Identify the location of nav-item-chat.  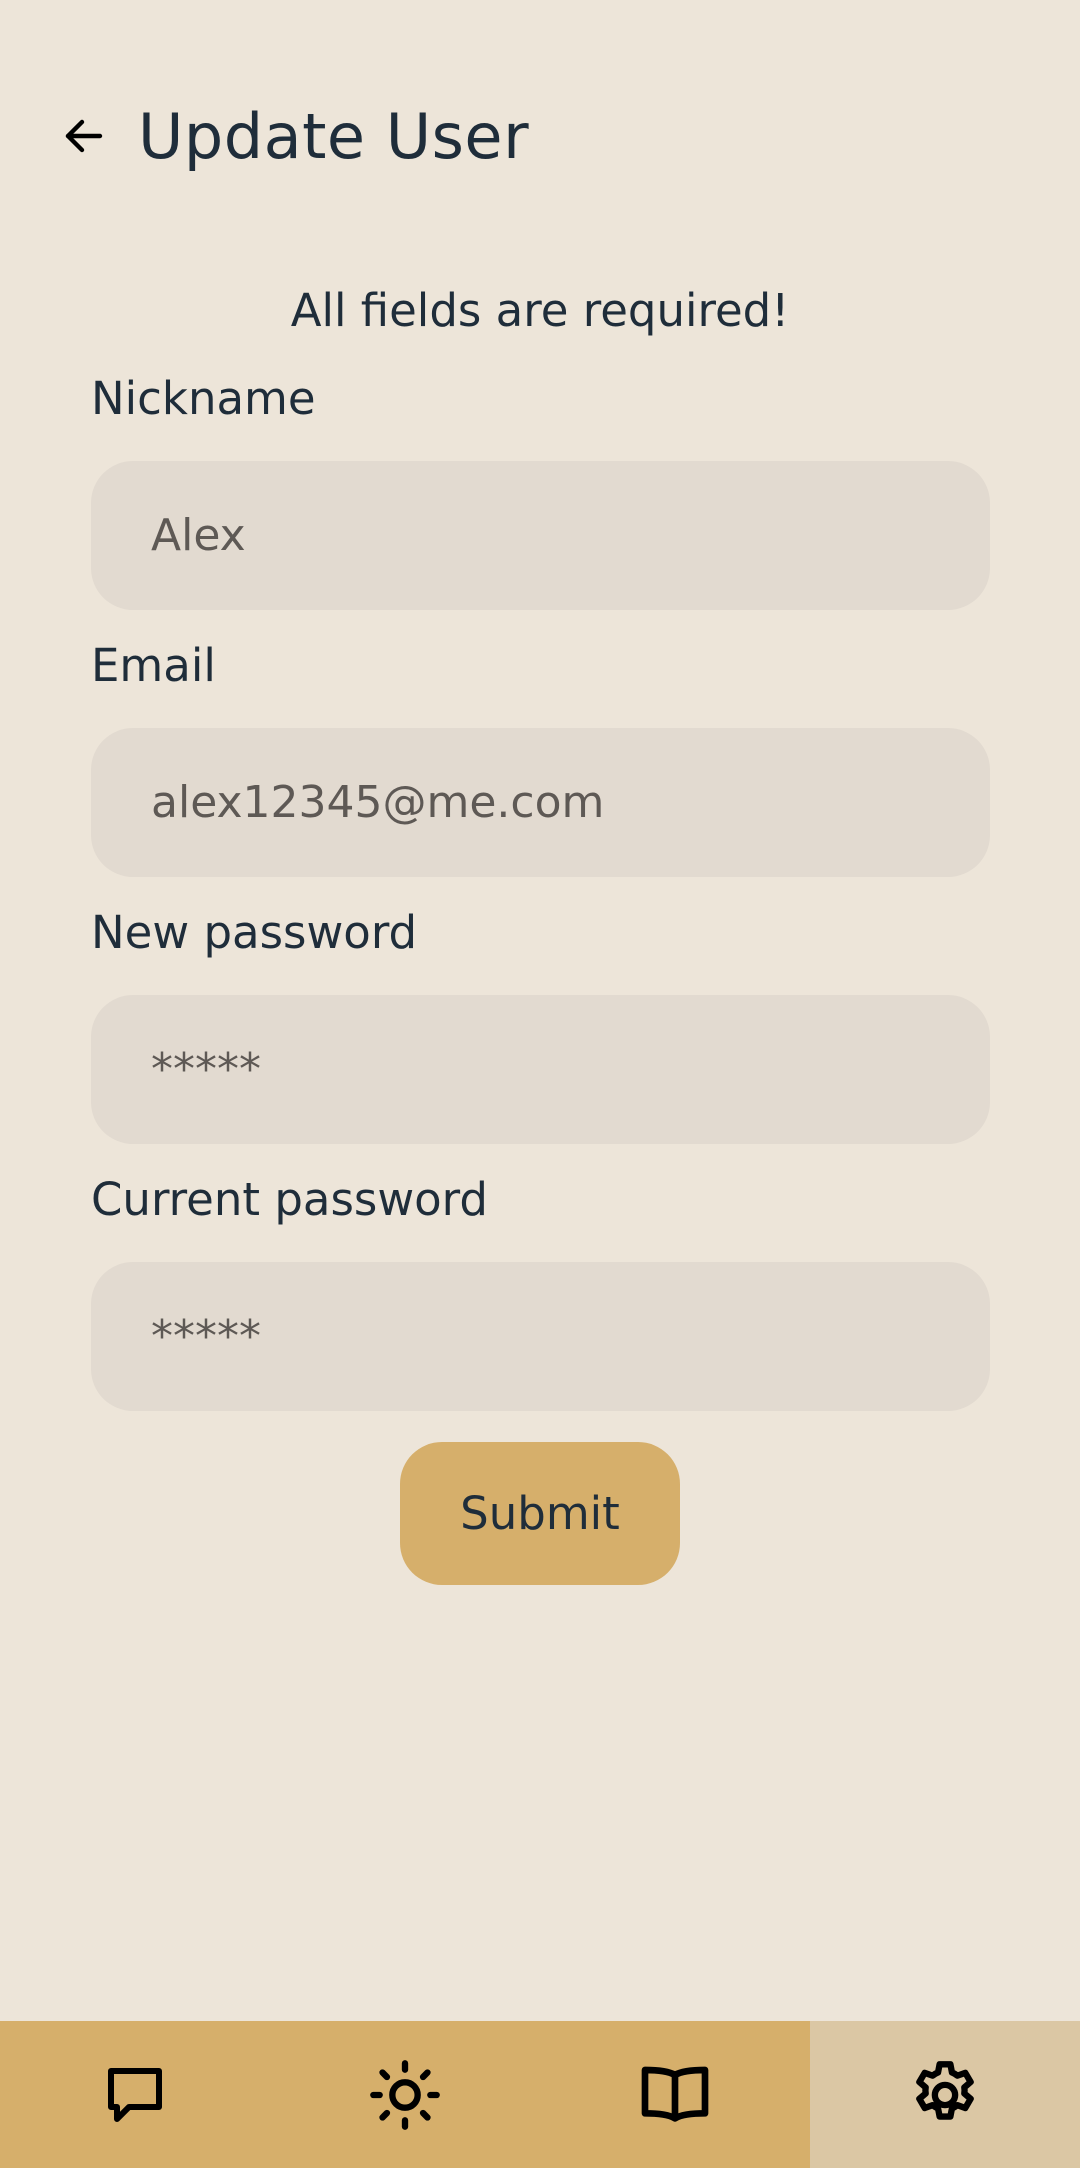
(135, 2094).